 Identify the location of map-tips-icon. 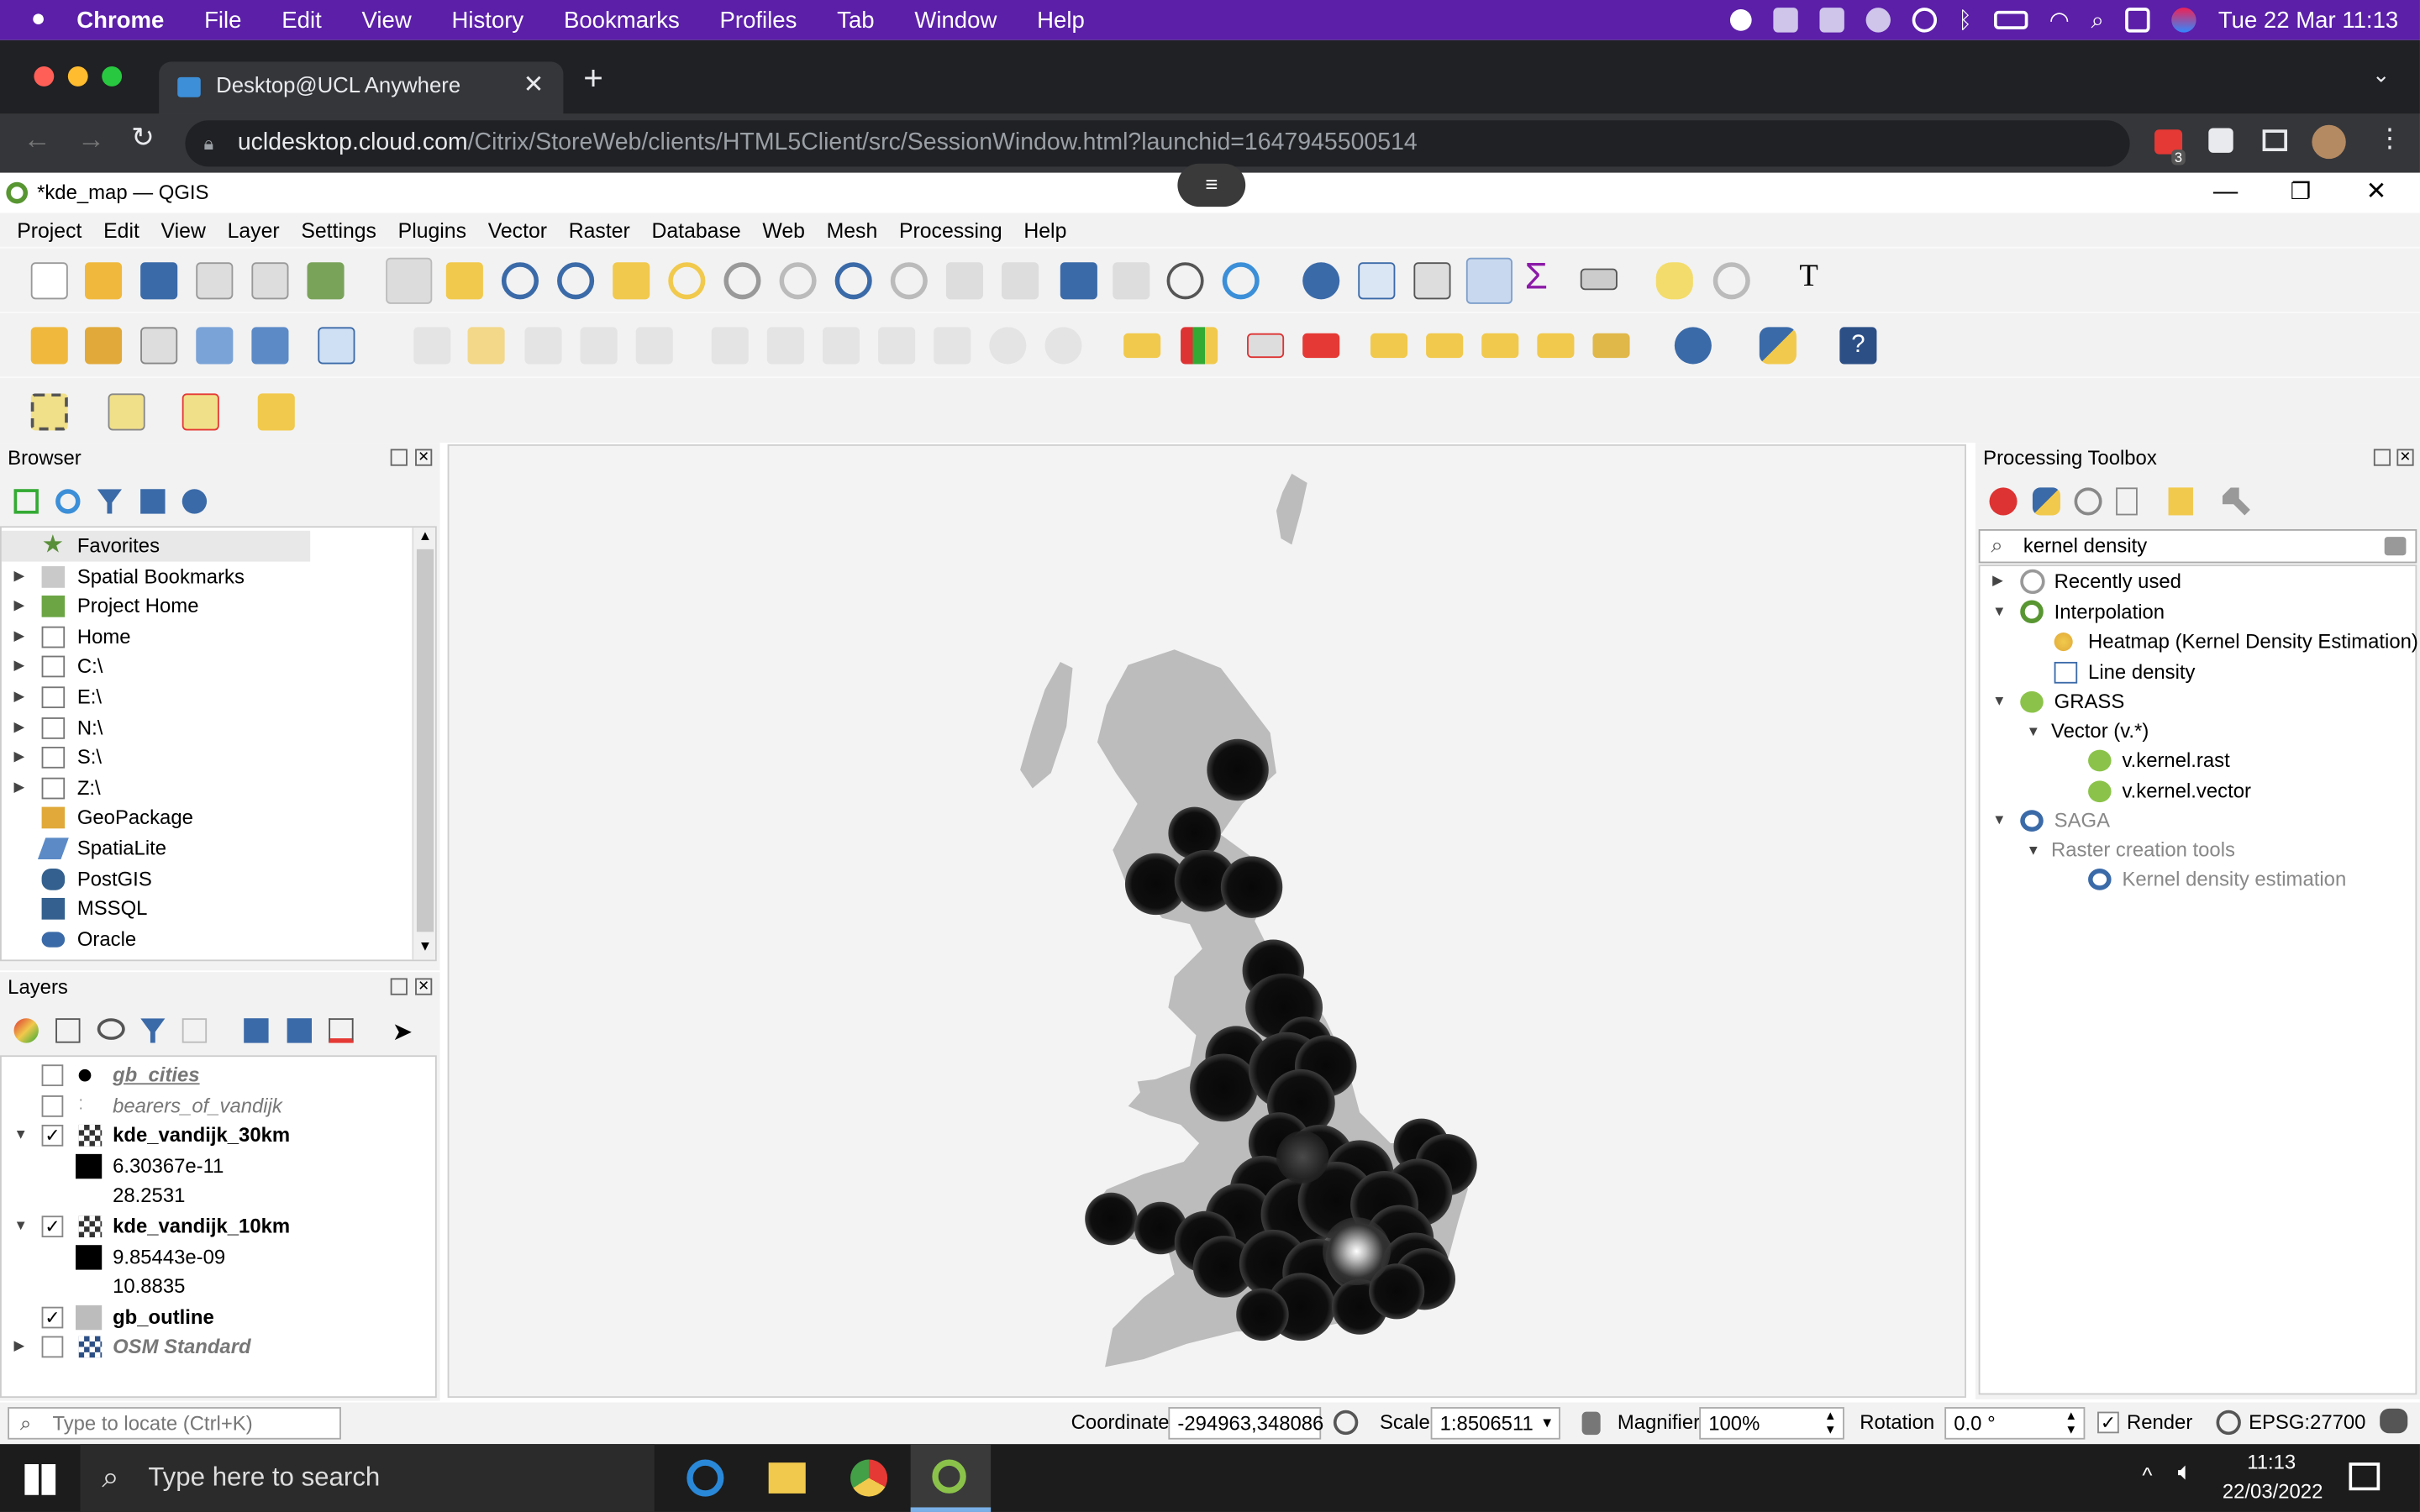
(1674, 281).